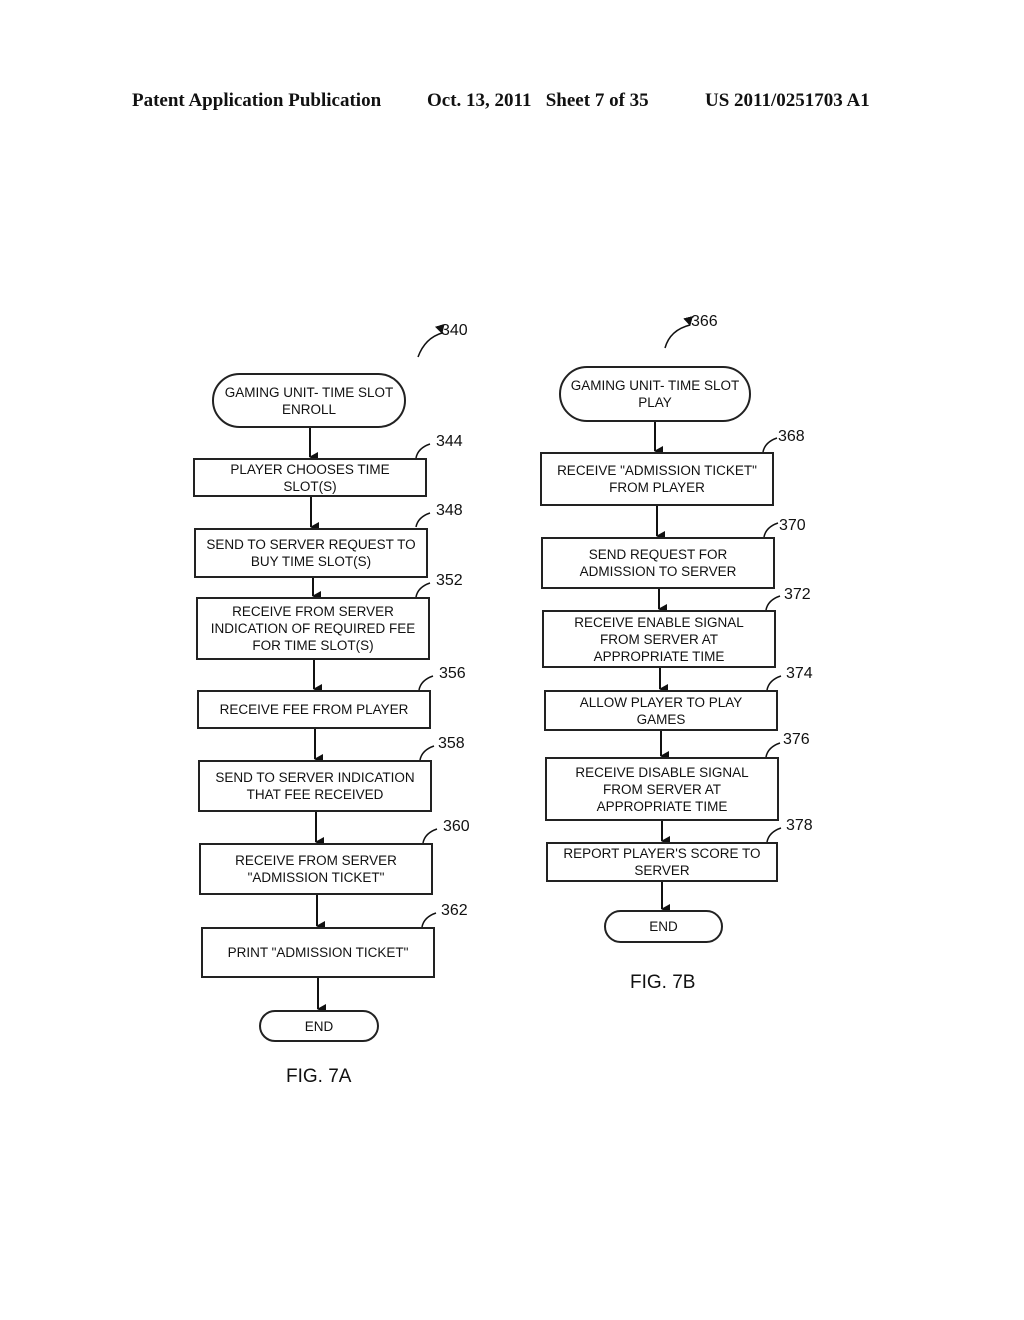  I want to click on ref-360: 360, so click(456, 826).